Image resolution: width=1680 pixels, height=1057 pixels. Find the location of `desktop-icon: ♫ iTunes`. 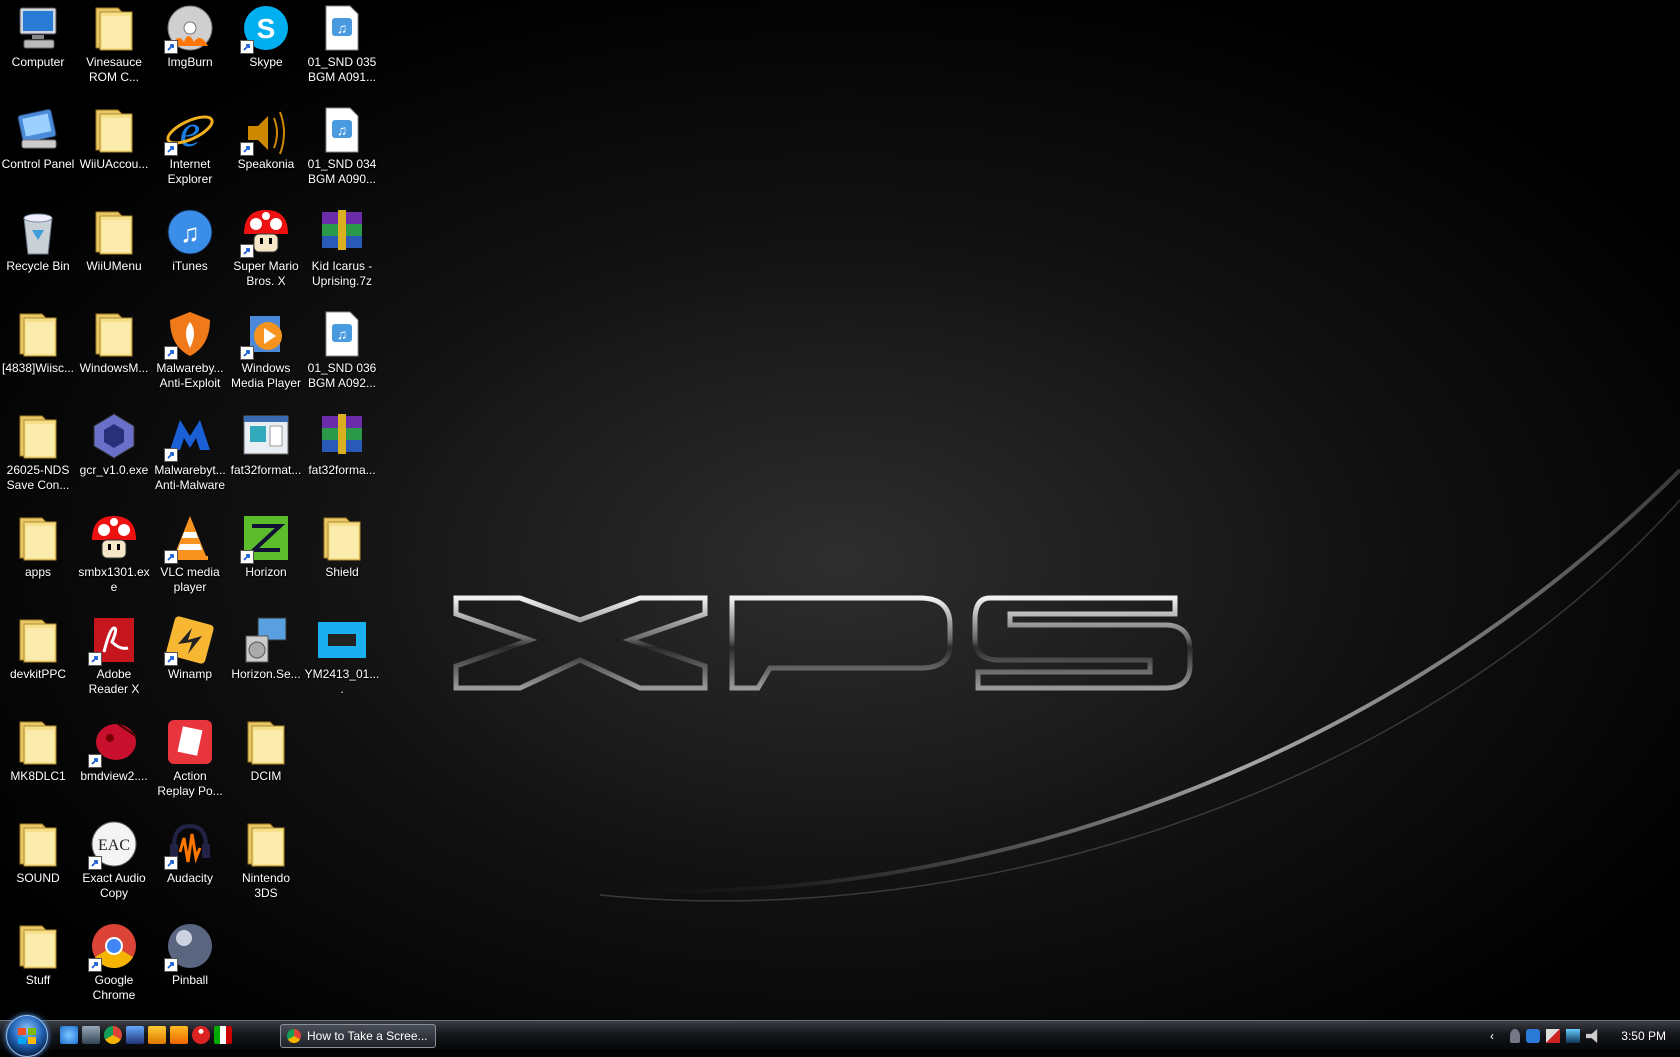

desktop-icon: ♫ iTunes is located at coordinates (190, 255).